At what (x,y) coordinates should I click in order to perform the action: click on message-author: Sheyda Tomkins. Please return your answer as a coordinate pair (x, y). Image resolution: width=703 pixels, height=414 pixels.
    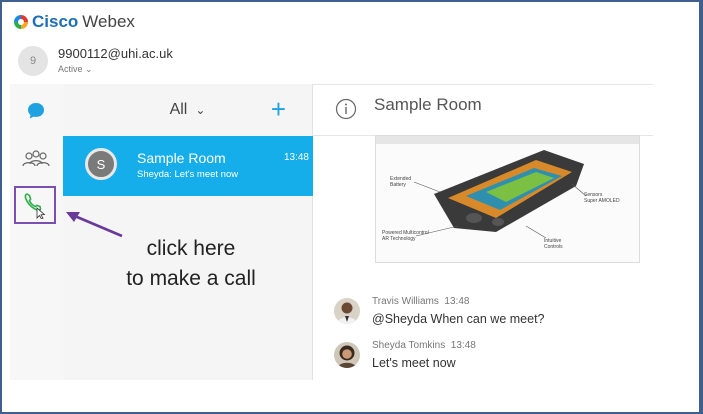
    Looking at the image, I should click on (409, 345).